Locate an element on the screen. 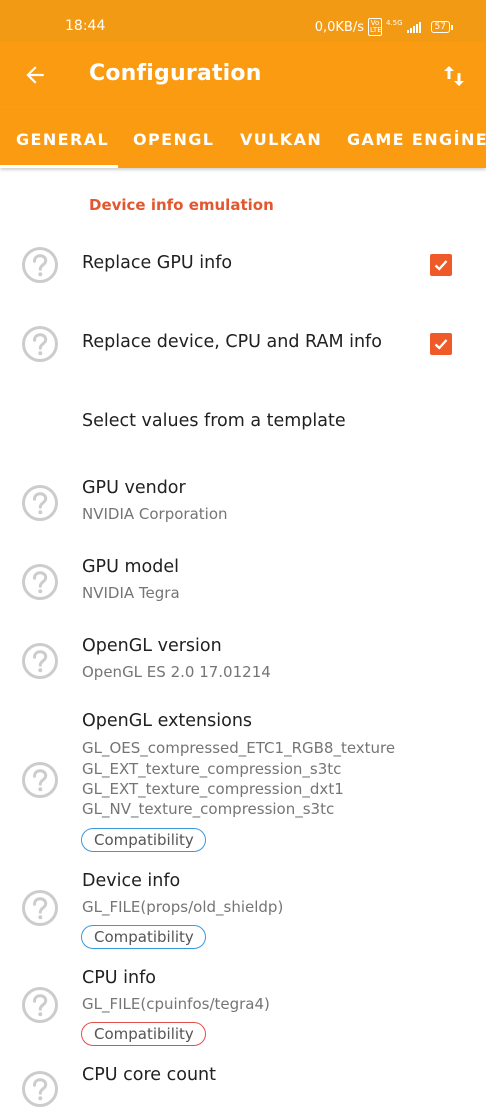 The height and width of the screenshot is (1108, 486). setting-title: OpenGL extensions is located at coordinates (167, 721).